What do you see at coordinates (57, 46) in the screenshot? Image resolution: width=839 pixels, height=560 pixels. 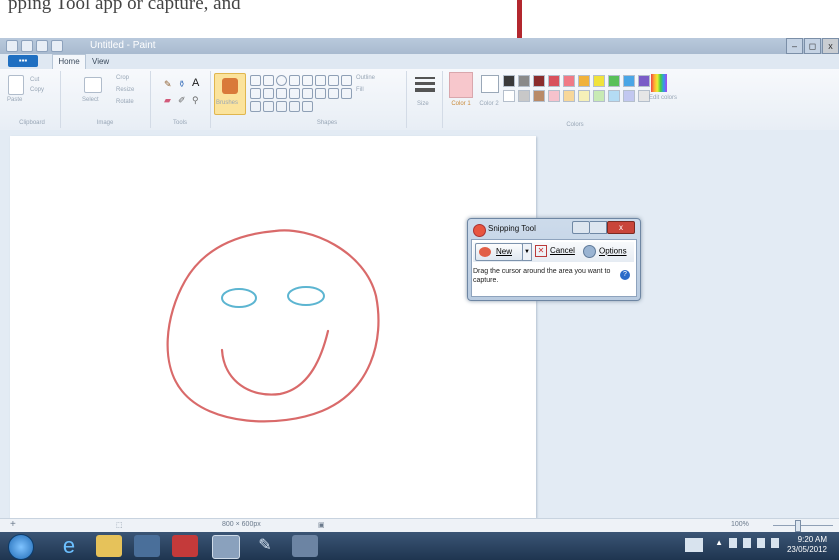 I see `redo-icon` at bounding box center [57, 46].